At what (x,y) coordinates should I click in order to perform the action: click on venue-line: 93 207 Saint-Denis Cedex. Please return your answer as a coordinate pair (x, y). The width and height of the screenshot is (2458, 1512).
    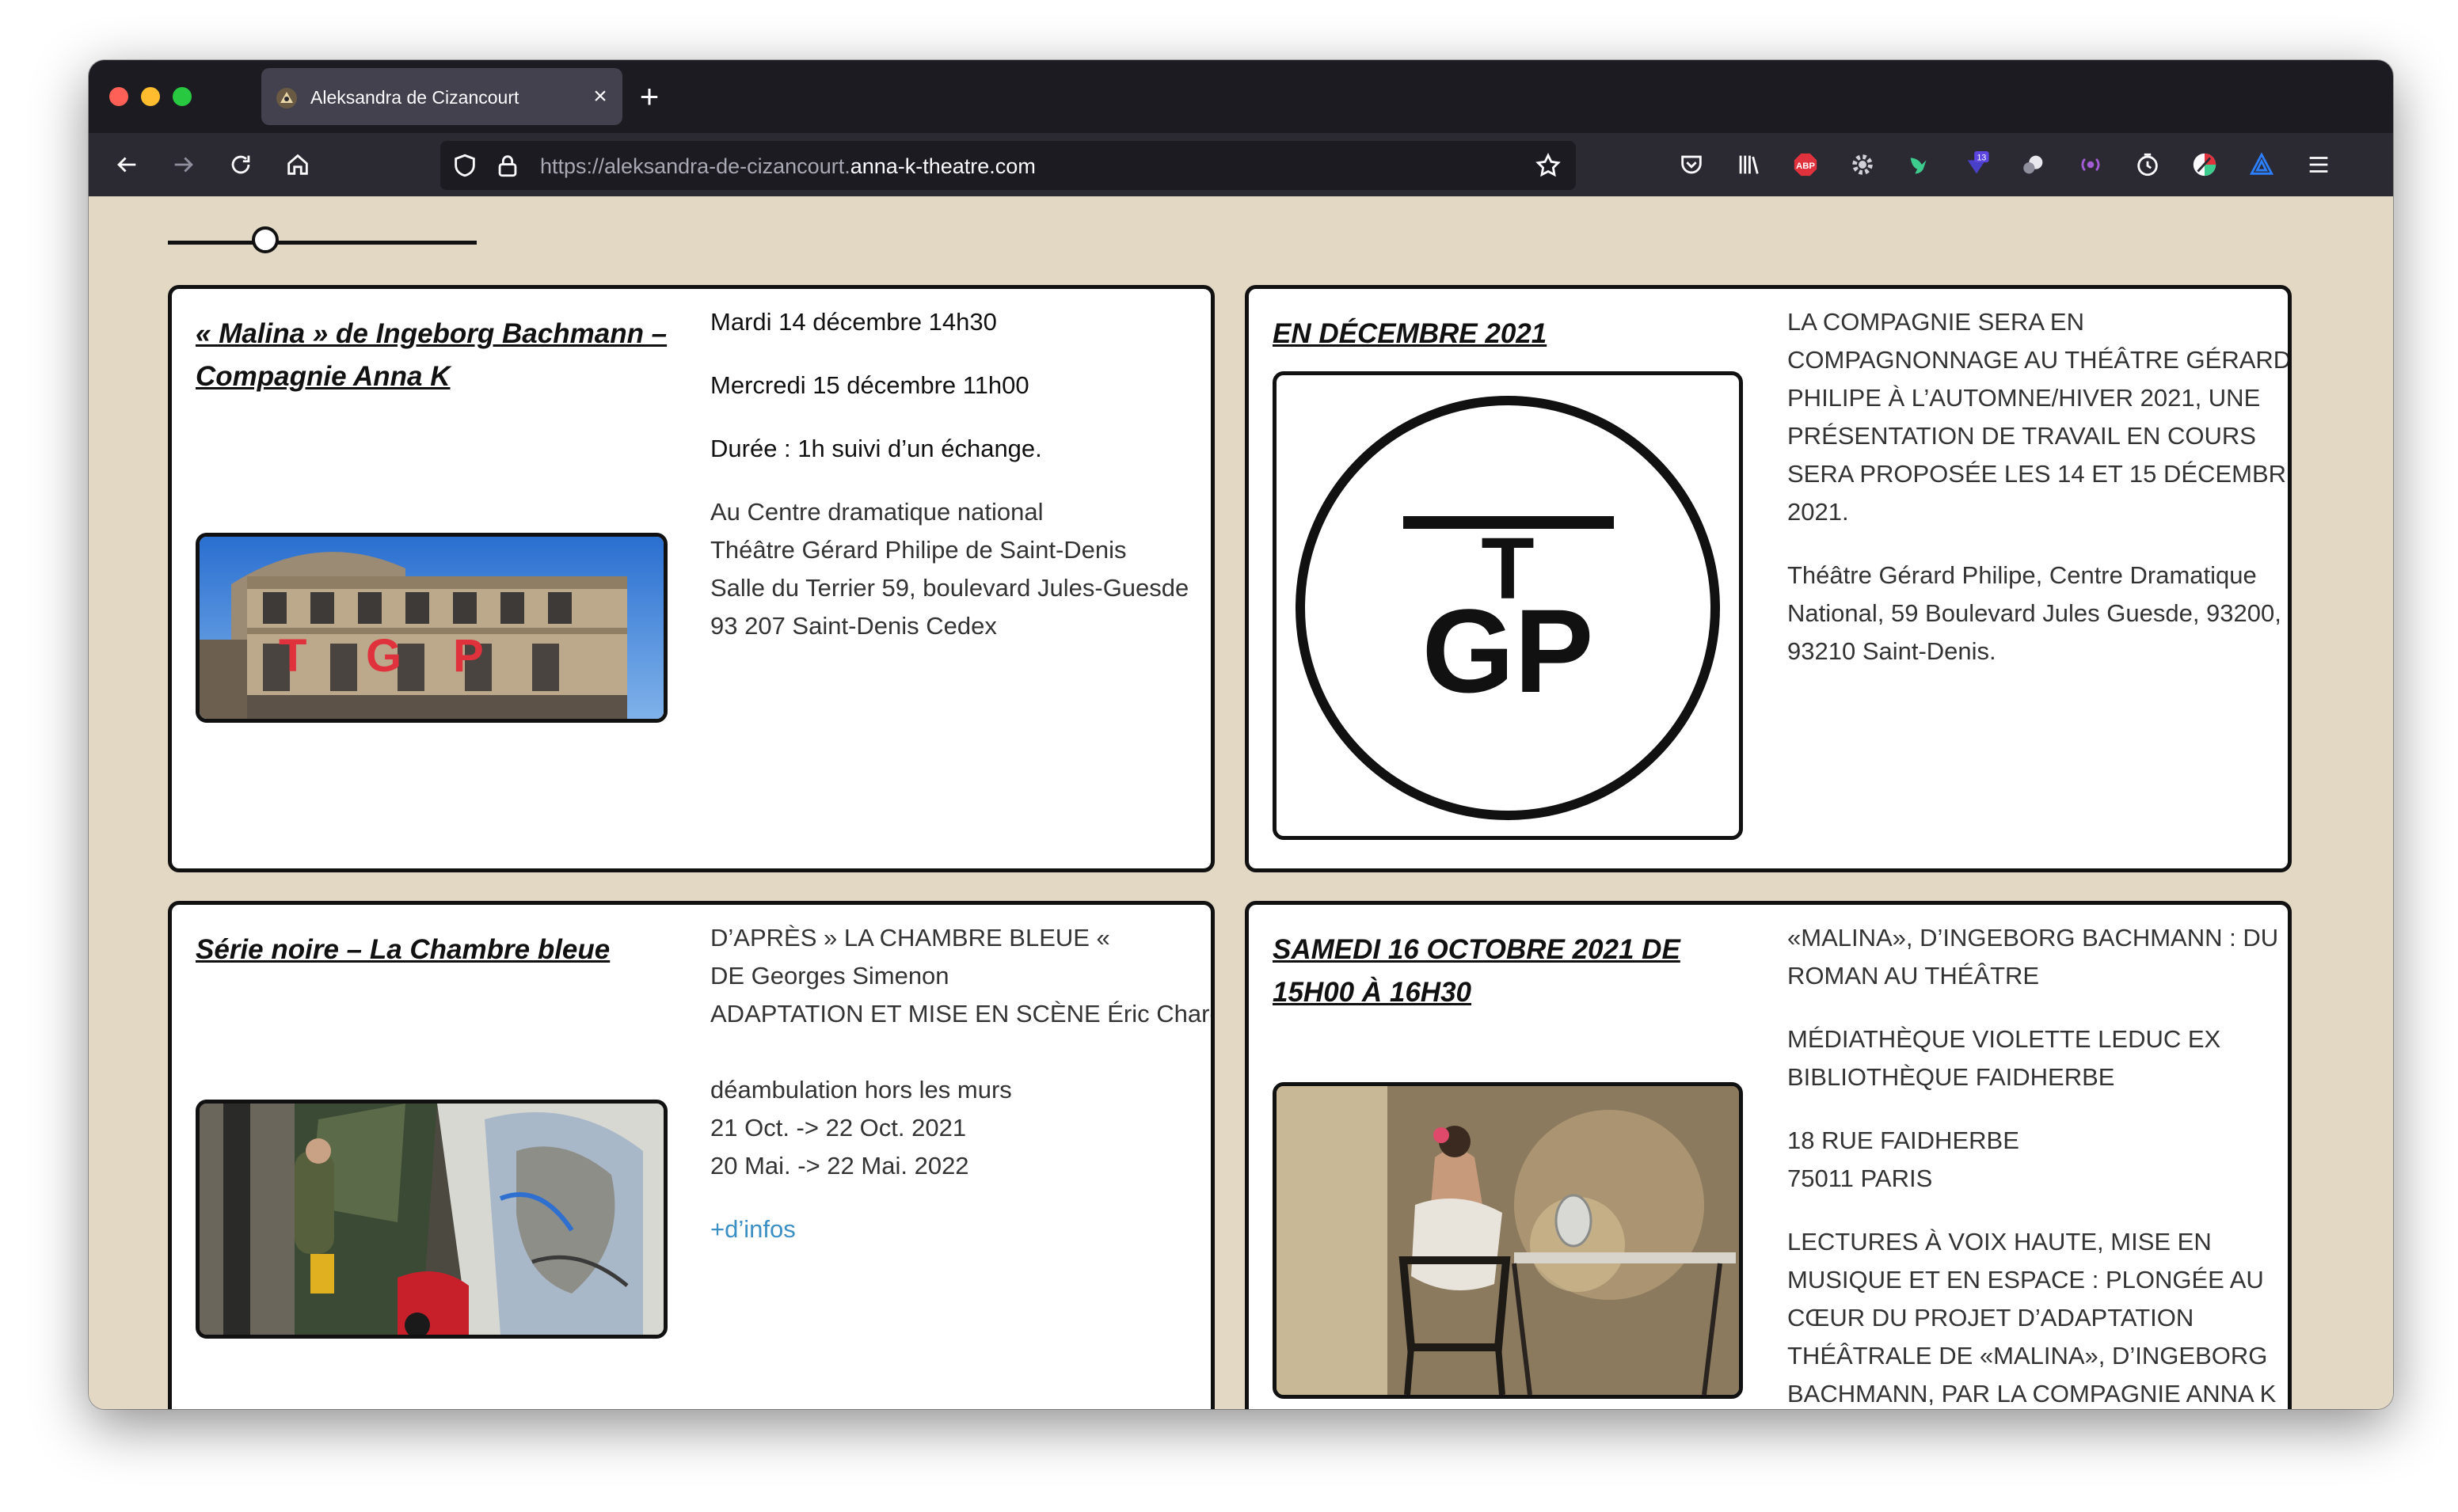
    Looking at the image, I should click on (853, 626).